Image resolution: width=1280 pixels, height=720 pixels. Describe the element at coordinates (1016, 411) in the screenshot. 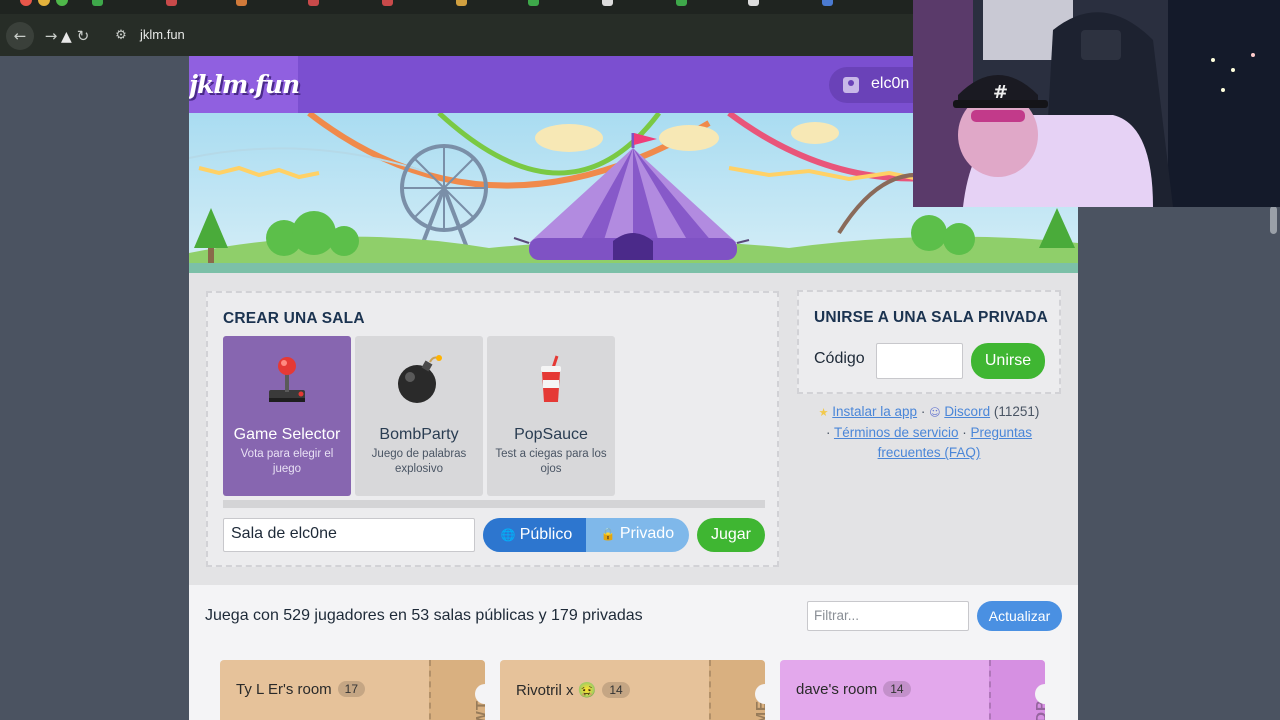

I see `discord-count: (11251)` at that location.